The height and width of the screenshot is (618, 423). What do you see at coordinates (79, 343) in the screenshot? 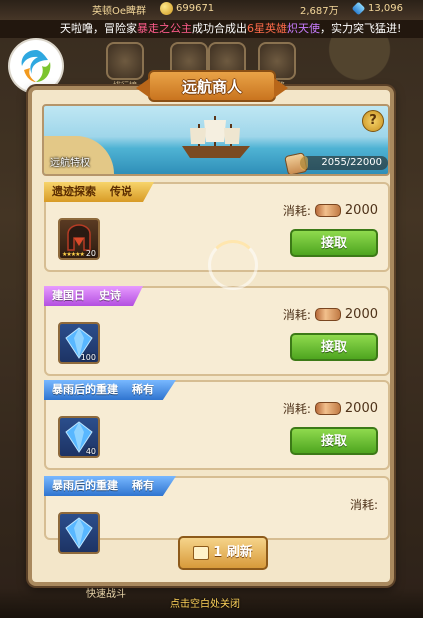
I see `reward-item: 100` at bounding box center [79, 343].